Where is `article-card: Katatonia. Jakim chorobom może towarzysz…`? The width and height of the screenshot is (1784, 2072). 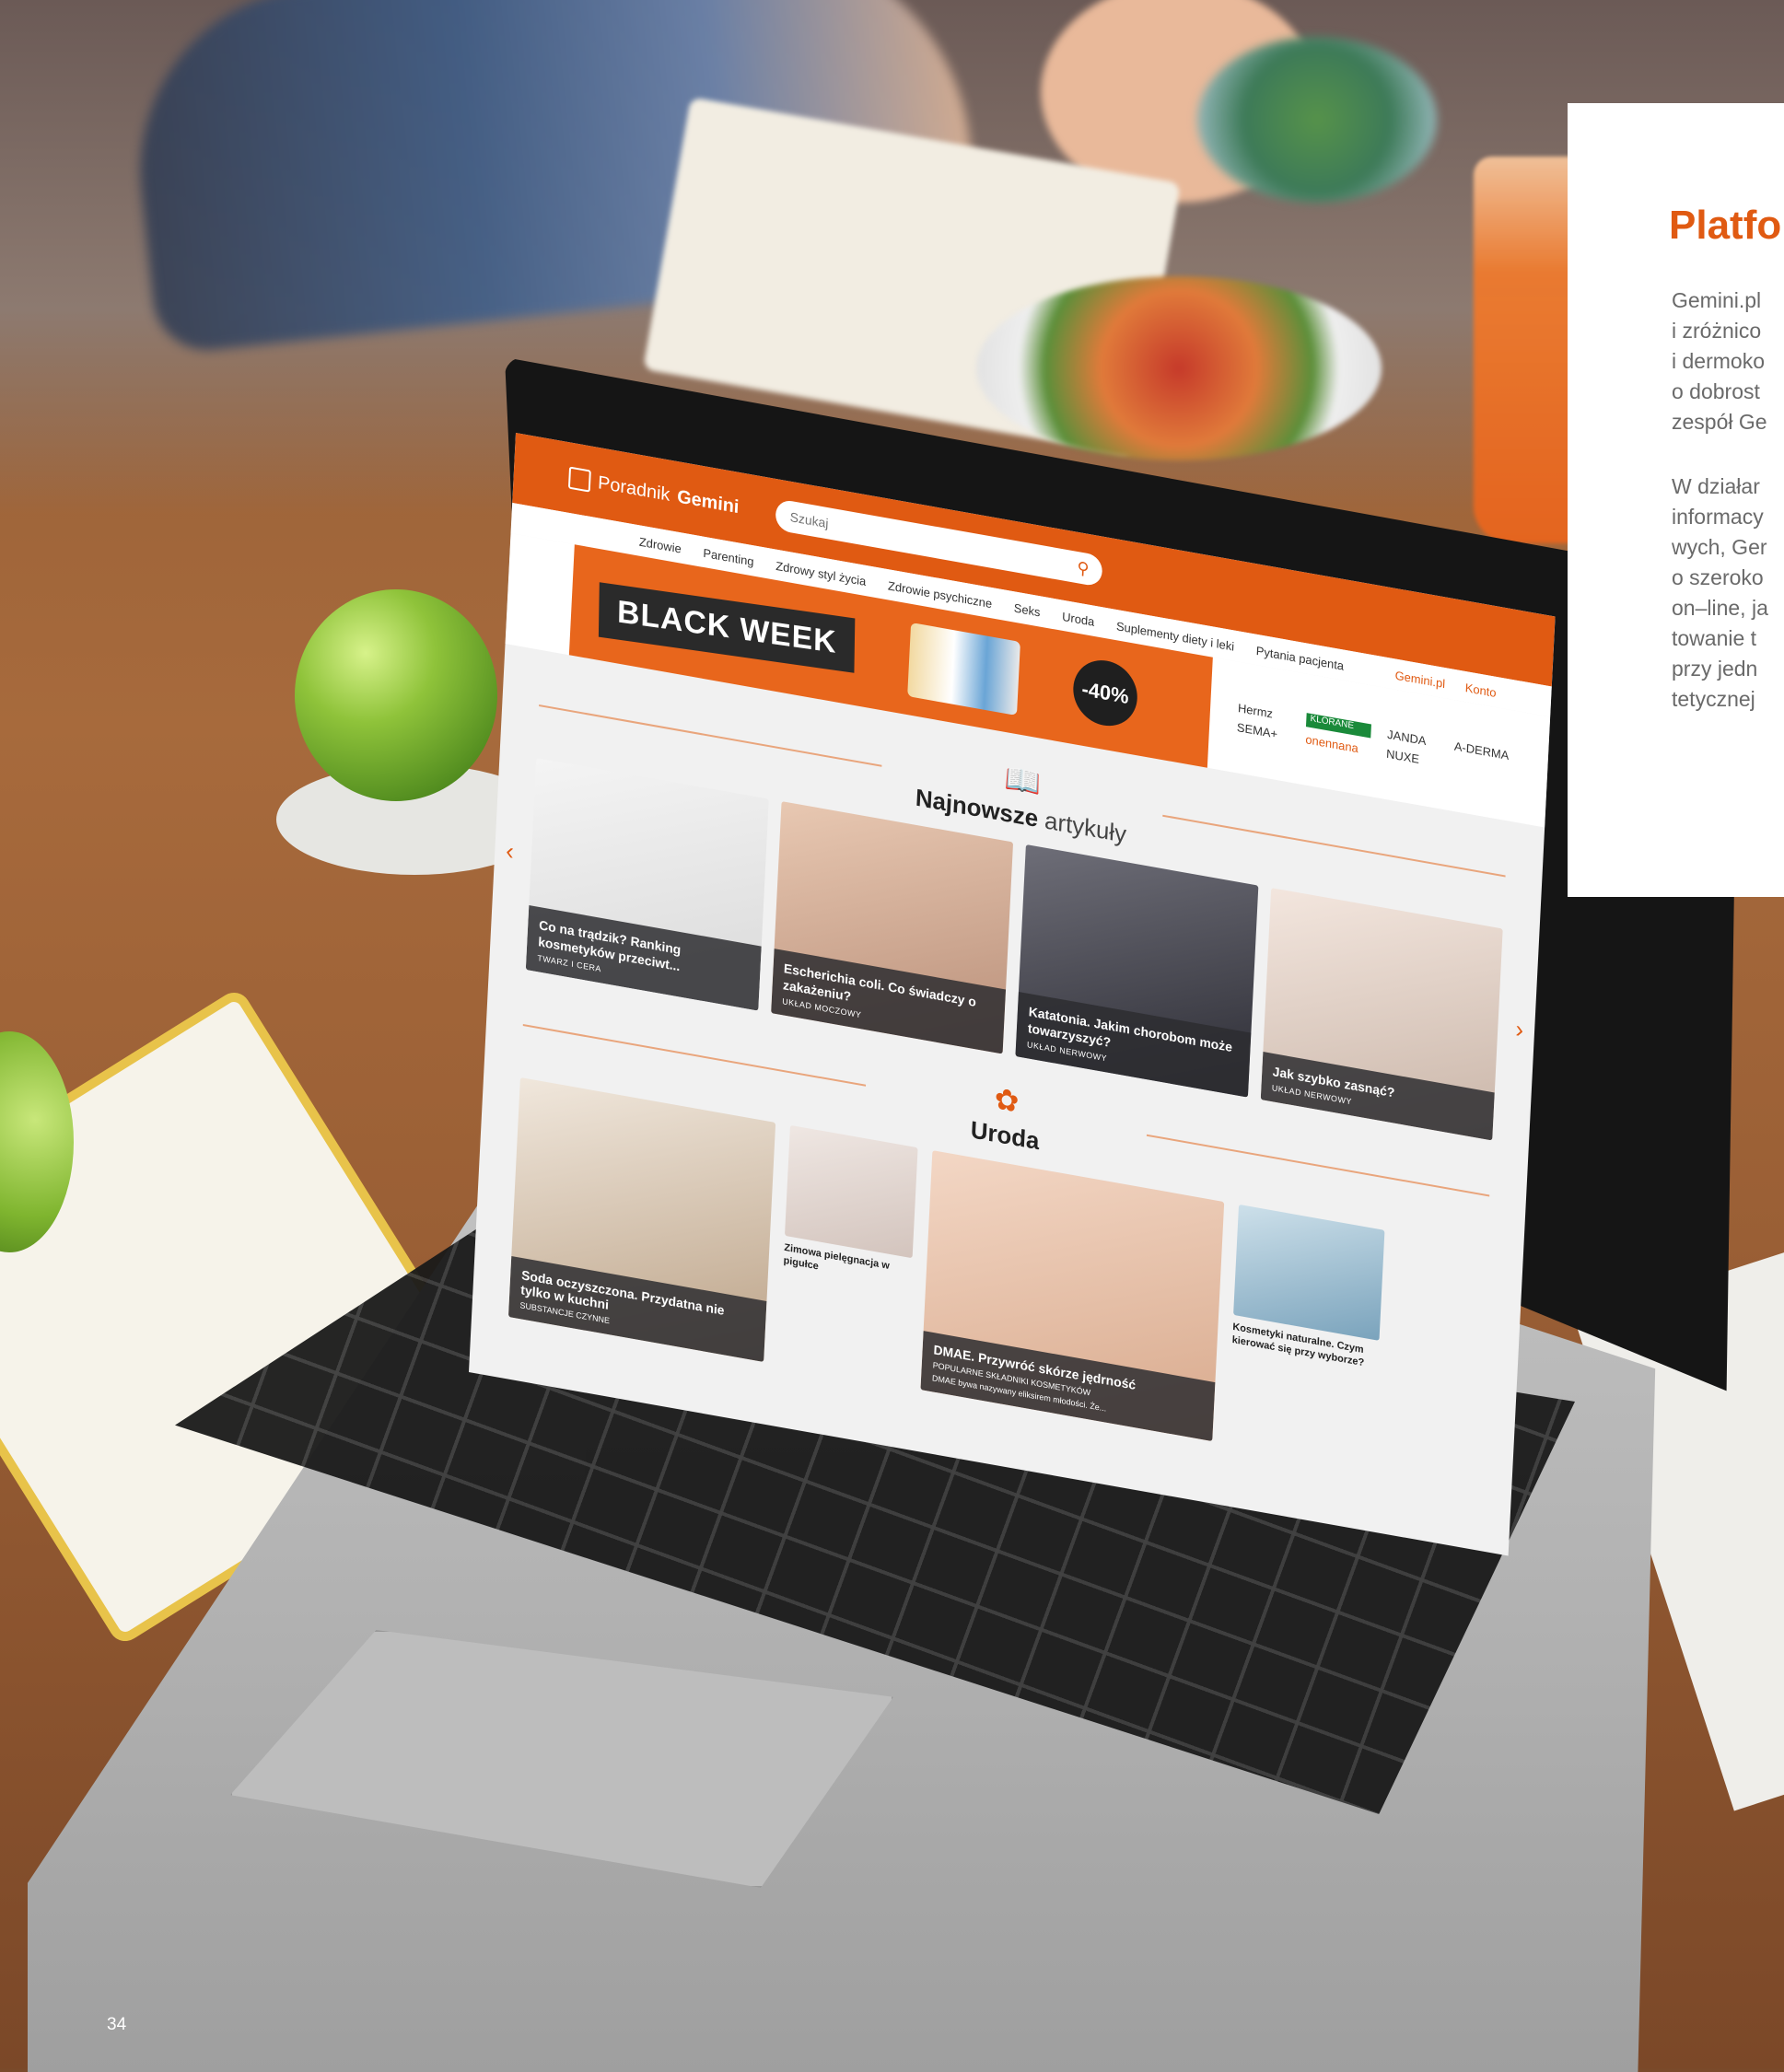
article-card: Katatonia. Jakim chorobom może towarzysz… is located at coordinates (1136, 971).